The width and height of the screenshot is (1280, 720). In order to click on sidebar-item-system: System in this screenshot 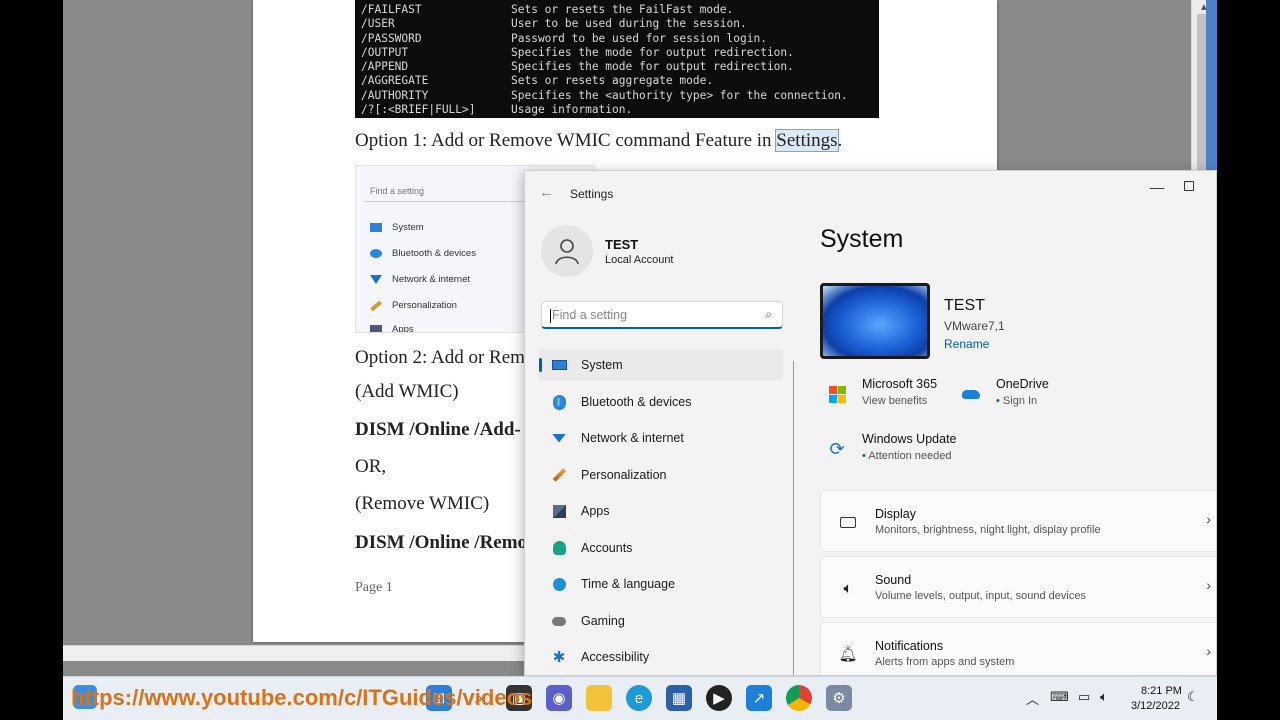, I will do `click(661, 365)`.